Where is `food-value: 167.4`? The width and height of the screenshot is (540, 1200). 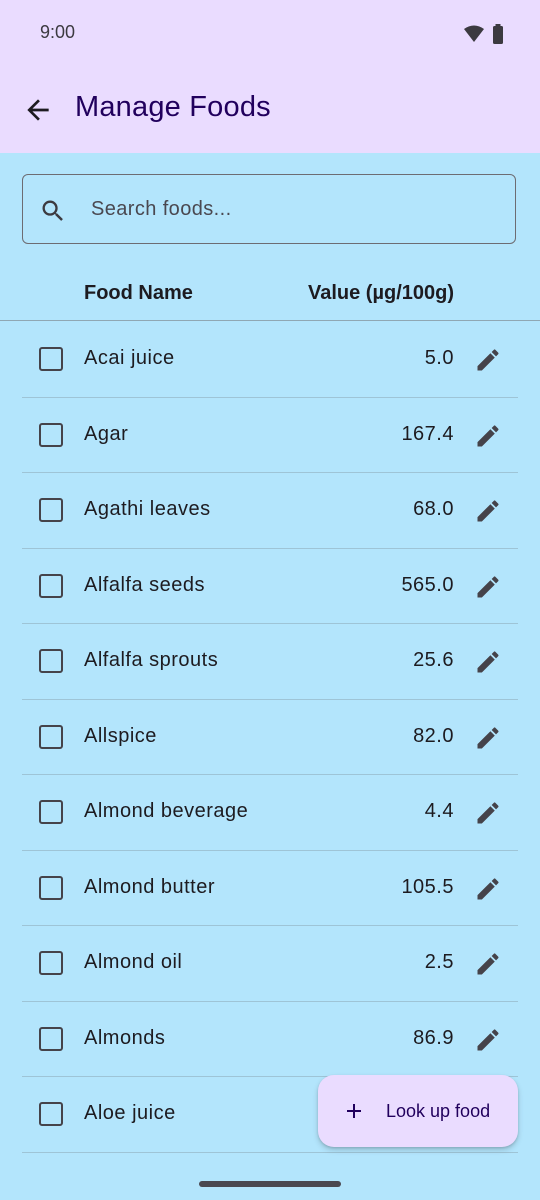 food-value: 167.4 is located at coordinates (427, 433).